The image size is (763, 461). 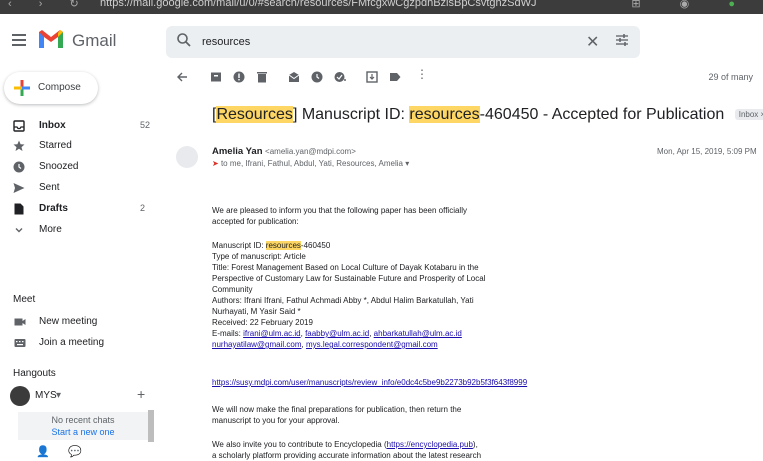 I want to click on page-count: 29 of many, so click(x=730, y=77).